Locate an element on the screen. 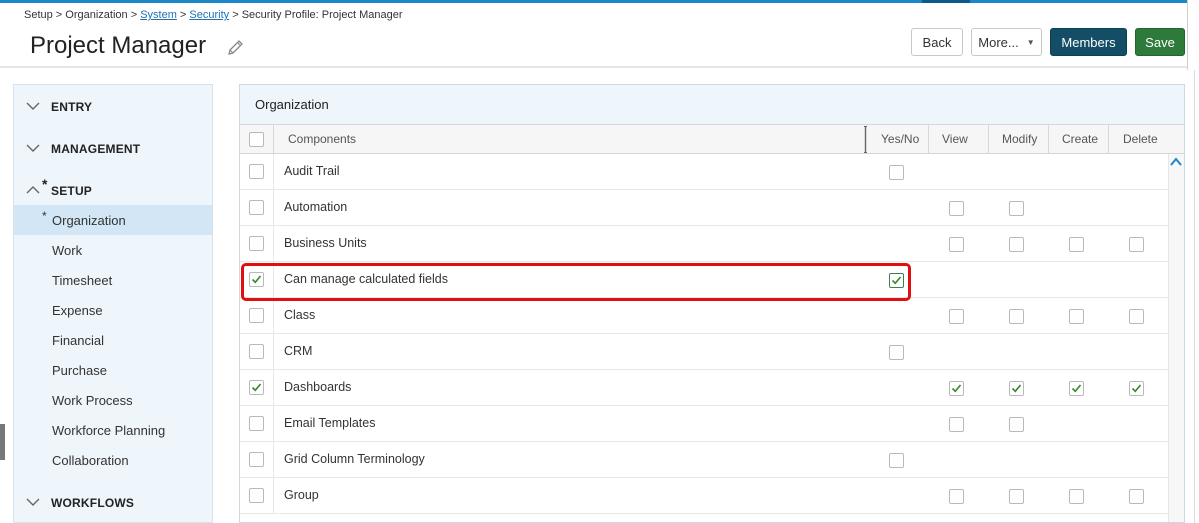 This screenshot has height=523, width=1199. table-row: CRM is located at coordinates (704, 352).